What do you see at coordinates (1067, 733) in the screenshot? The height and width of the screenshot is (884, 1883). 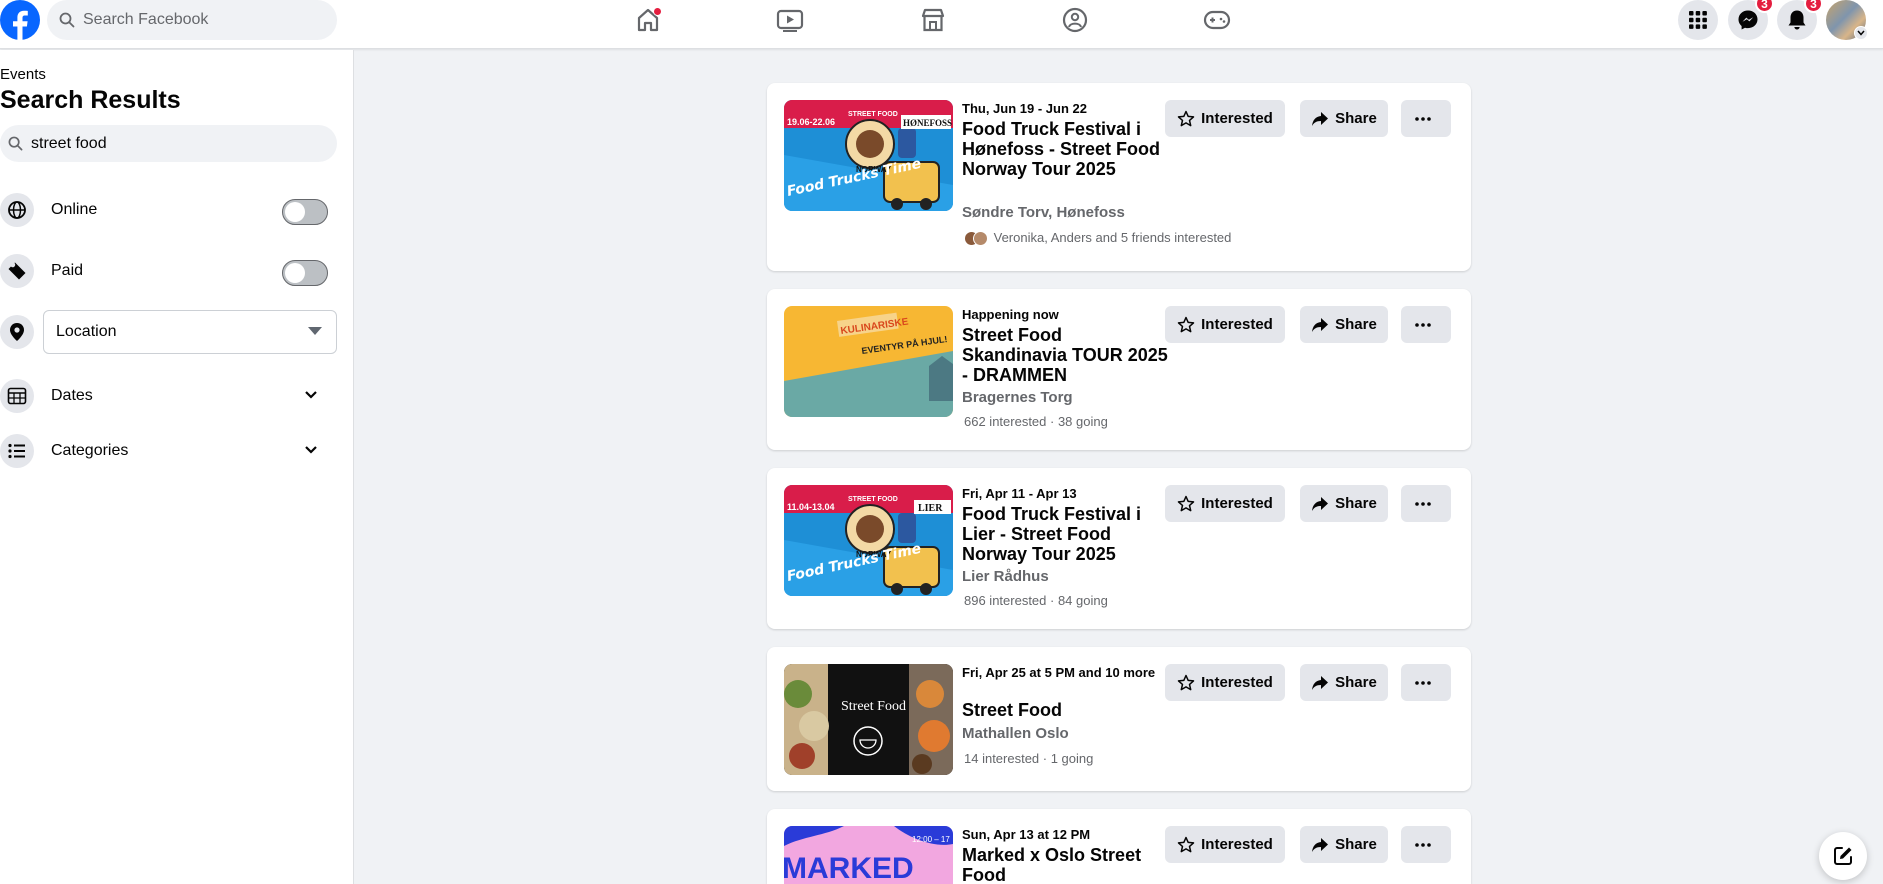 I see `event-location: Mathallen Oslo` at bounding box center [1067, 733].